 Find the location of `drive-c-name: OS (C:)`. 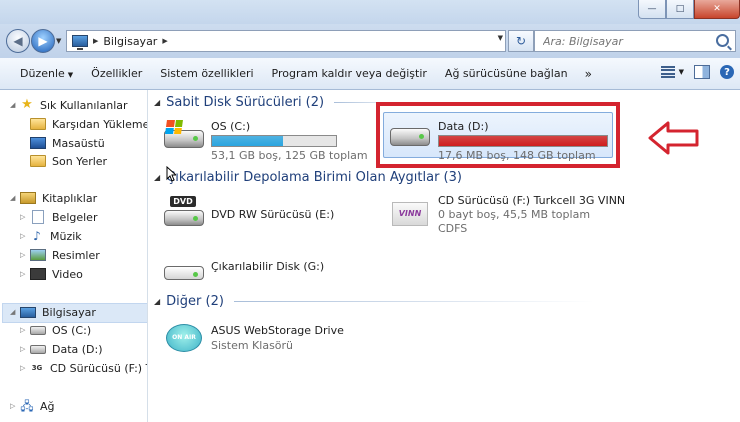

drive-c-name: OS (C:) is located at coordinates (231, 126).